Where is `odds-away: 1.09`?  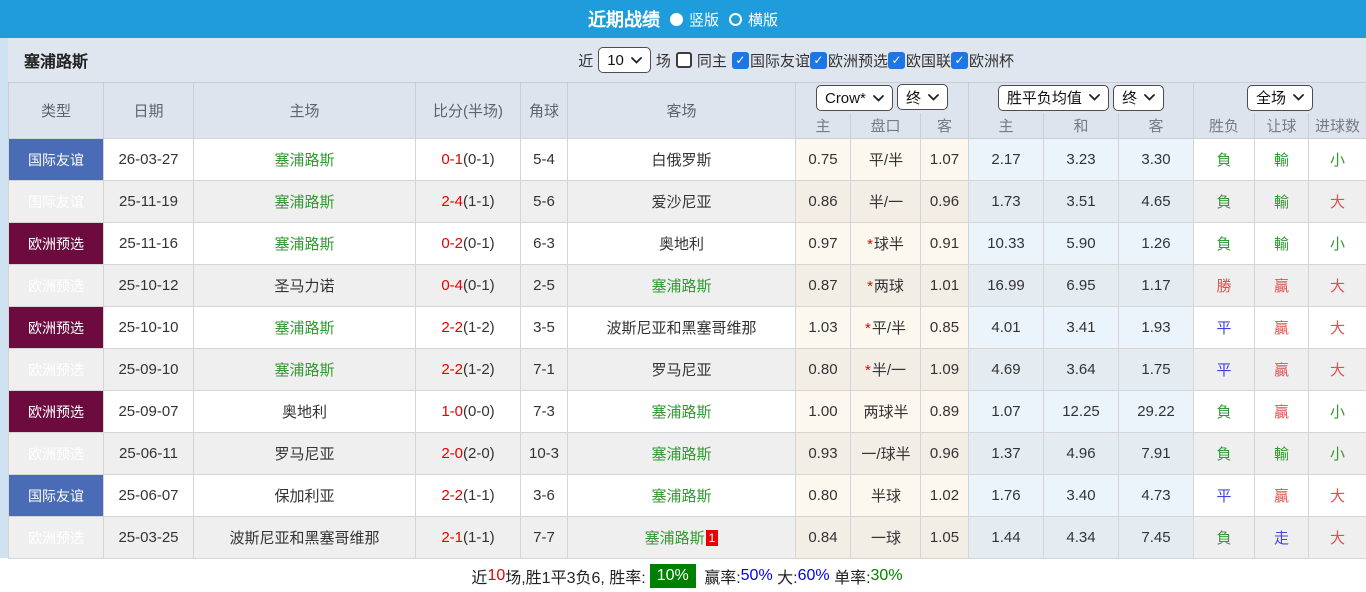
odds-away: 1.09 is located at coordinates (944, 369).